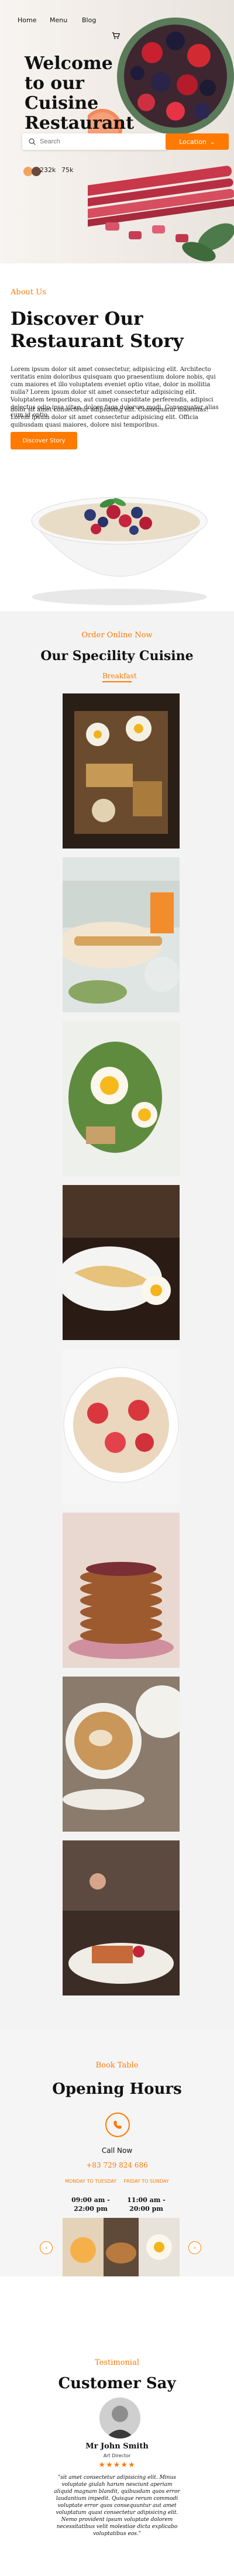  I want to click on nav-menu: Menu, so click(58, 20).